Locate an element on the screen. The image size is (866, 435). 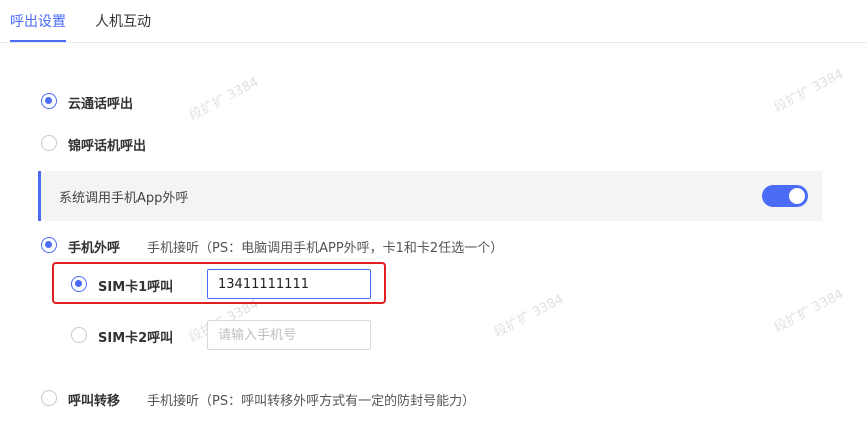
mobile-call-radio is located at coordinates (49, 245).